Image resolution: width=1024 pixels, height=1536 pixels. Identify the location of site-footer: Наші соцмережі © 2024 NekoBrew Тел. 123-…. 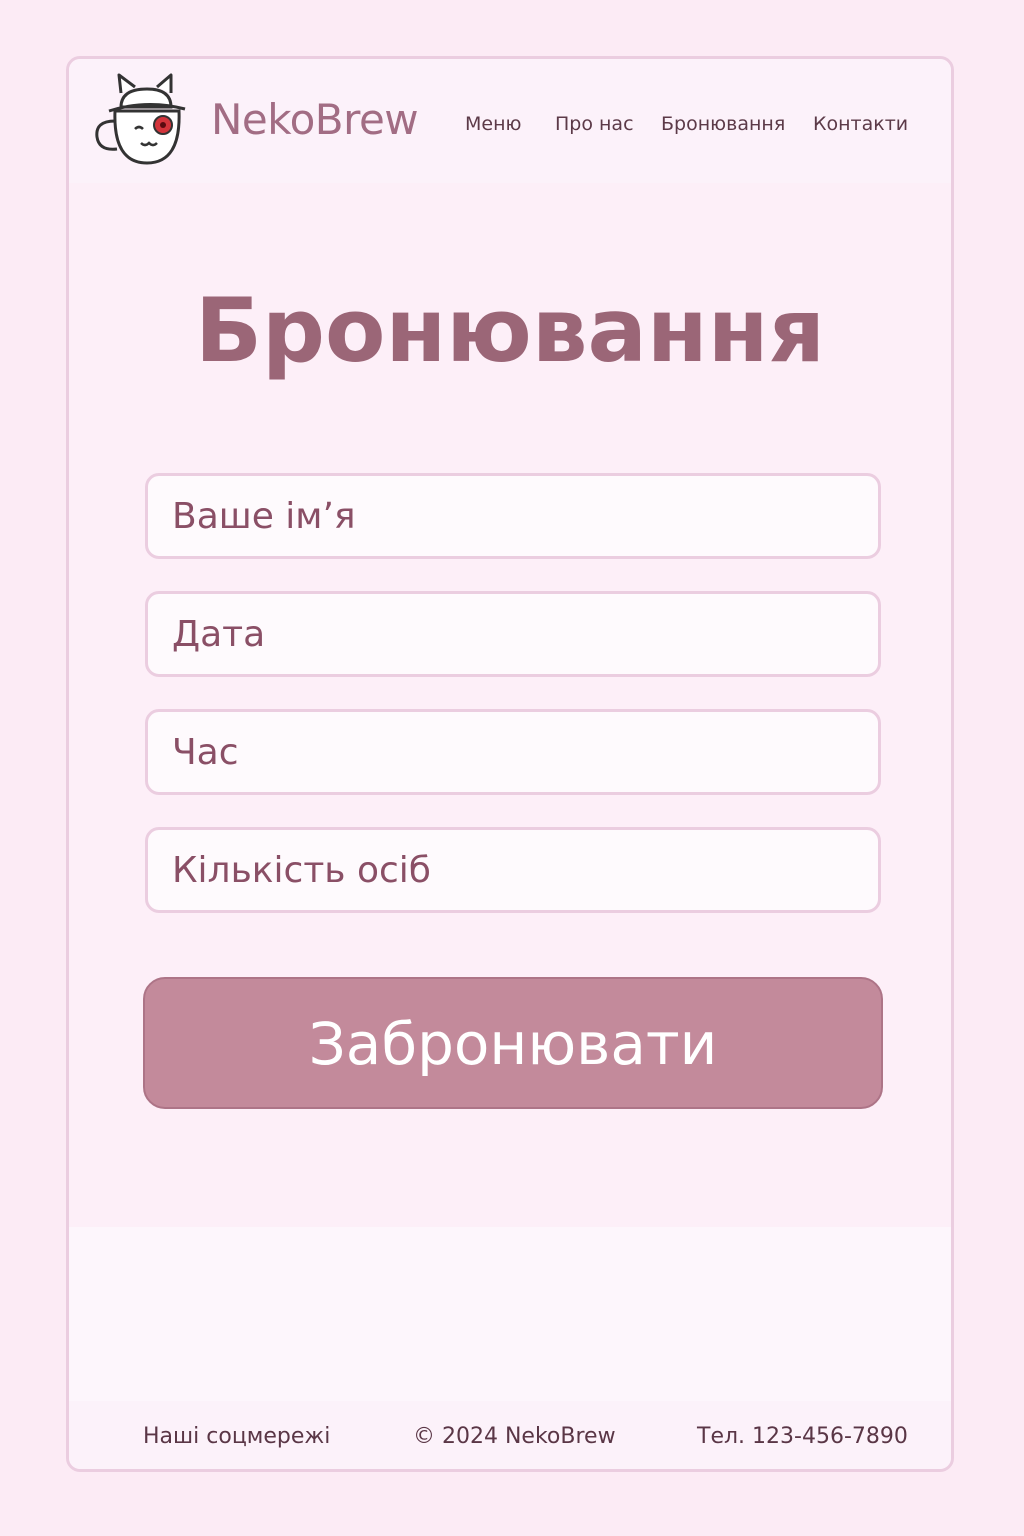
(510, 1435).